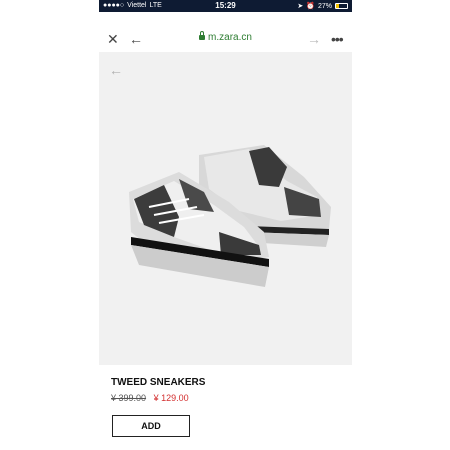 The height and width of the screenshot is (450, 450). What do you see at coordinates (230, 37) in the screenshot?
I see `url-text: m.zara.cn` at bounding box center [230, 37].